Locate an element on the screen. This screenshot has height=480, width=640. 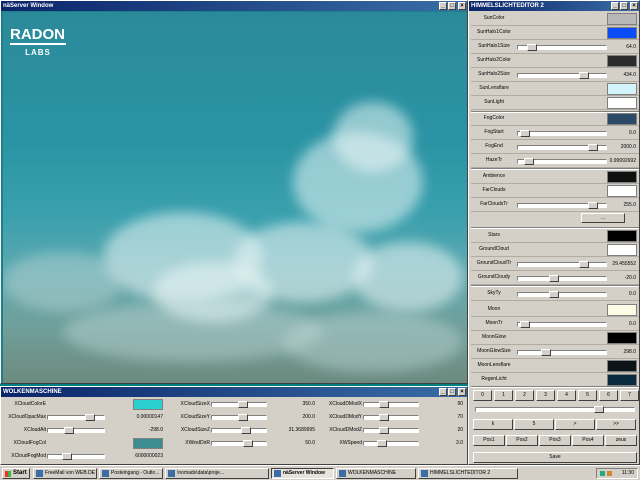
tray-network-icon is located at coordinates (602, 473).